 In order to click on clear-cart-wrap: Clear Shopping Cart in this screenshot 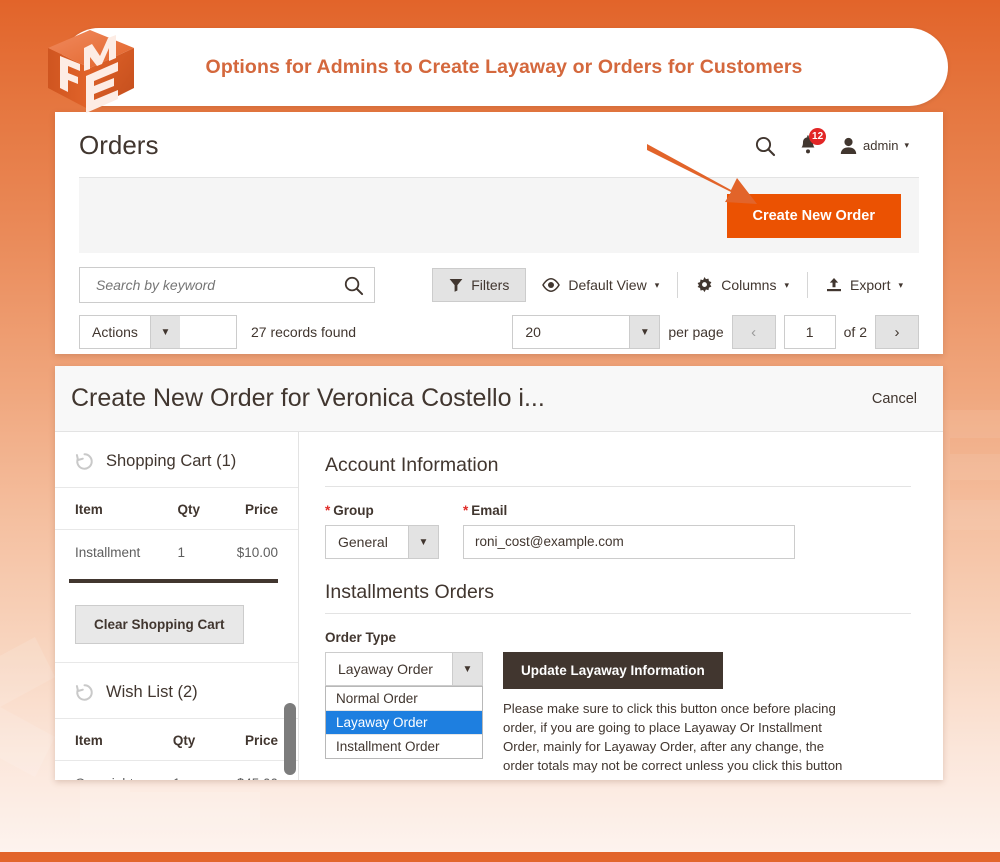, I will do `click(176, 623)`.